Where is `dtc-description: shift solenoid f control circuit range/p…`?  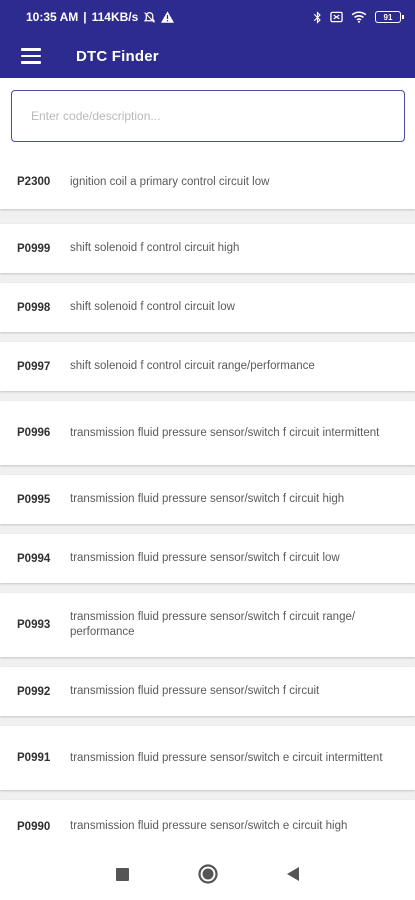 dtc-description: shift solenoid f control circuit range/p… is located at coordinates (192, 366).